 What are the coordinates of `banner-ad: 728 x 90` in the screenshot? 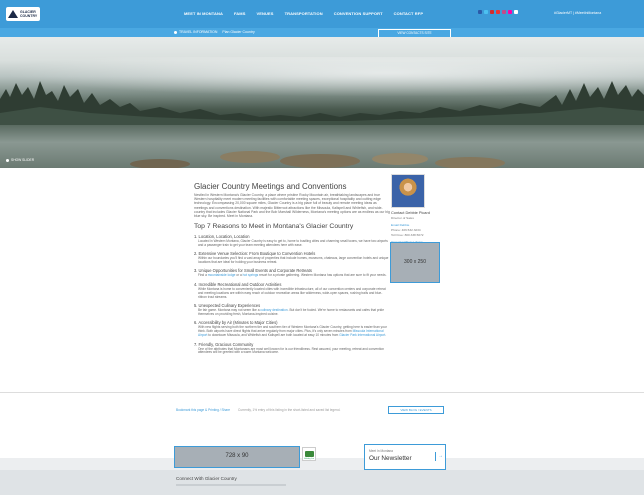 It's located at (237, 457).